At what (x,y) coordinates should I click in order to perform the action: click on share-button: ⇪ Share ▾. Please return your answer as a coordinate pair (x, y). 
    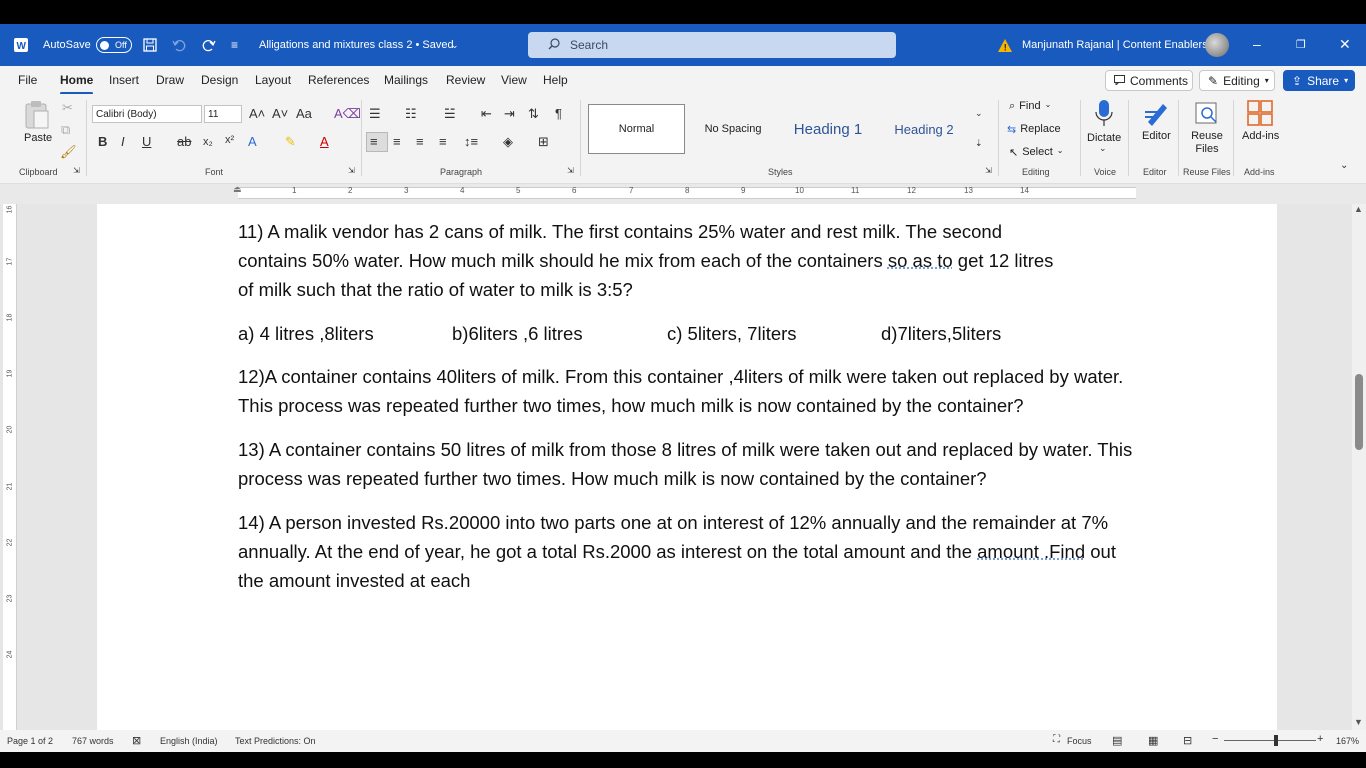
    Looking at the image, I should click on (1319, 80).